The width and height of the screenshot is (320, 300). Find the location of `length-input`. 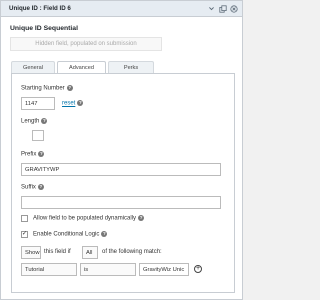

length-input is located at coordinates (38, 135).